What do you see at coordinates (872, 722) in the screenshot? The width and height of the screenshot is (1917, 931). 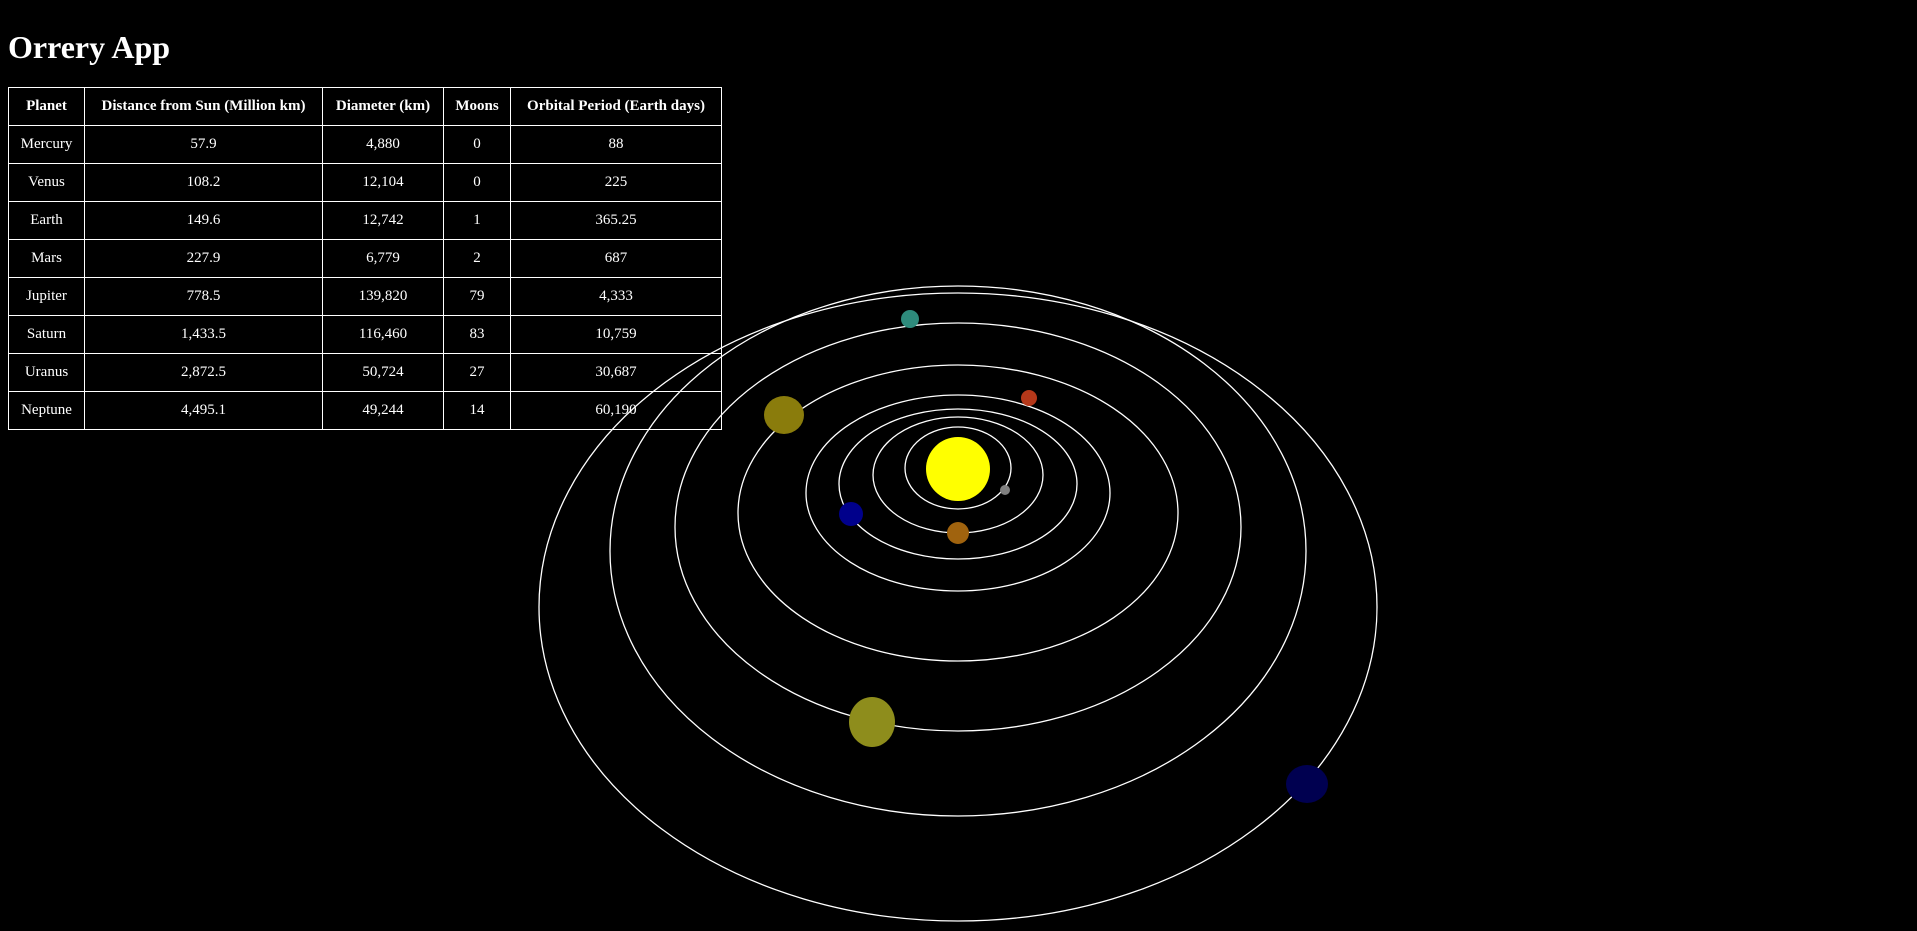 I see `planet-saturn` at bounding box center [872, 722].